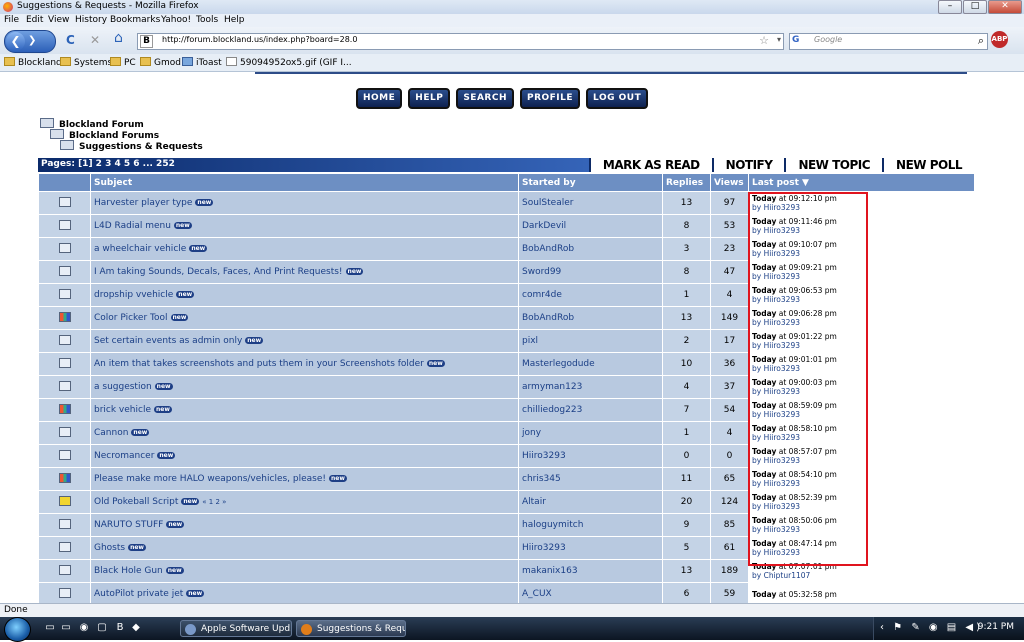 This screenshot has width=1024, height=642. I want to click on topic-link: AutoPilot private jet, so click(138, 594).